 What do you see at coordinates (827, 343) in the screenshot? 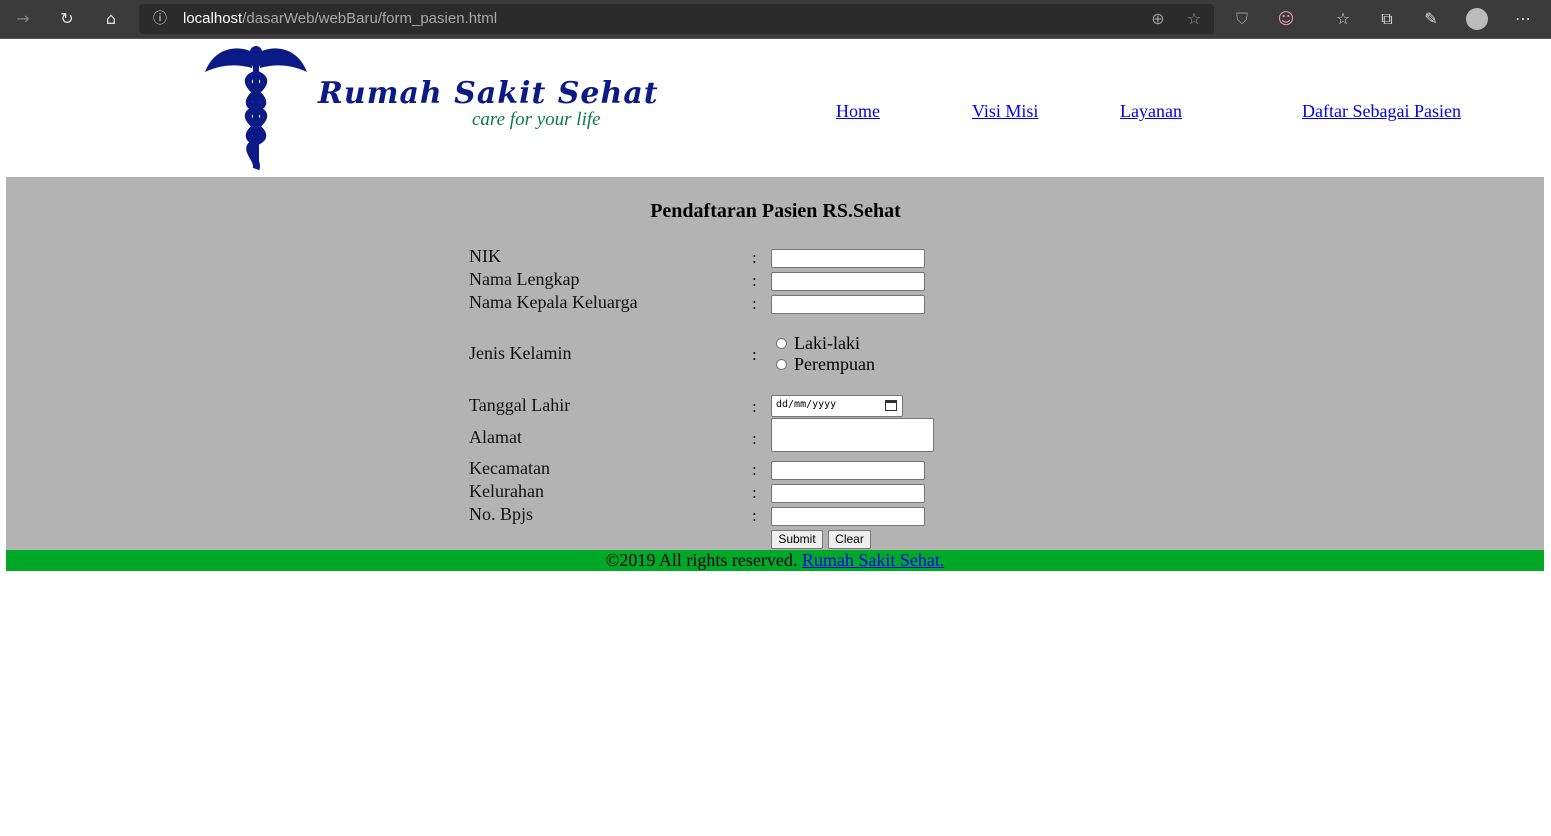
I see `label-laki-laki: Laki-laki` at bounding box center [827, 343].